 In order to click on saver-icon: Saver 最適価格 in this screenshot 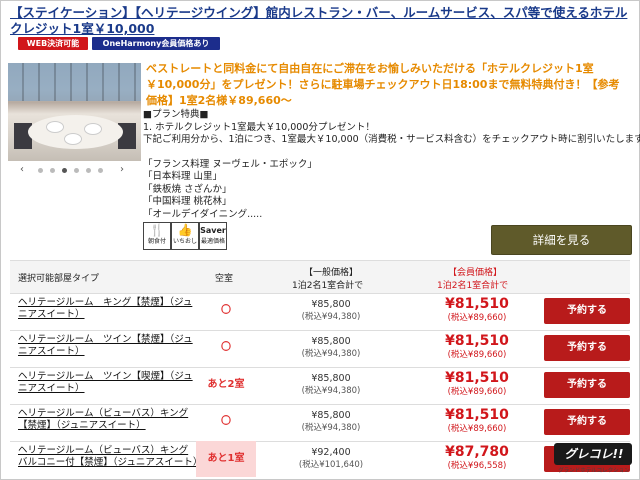, I will do `click(213, 236)`.